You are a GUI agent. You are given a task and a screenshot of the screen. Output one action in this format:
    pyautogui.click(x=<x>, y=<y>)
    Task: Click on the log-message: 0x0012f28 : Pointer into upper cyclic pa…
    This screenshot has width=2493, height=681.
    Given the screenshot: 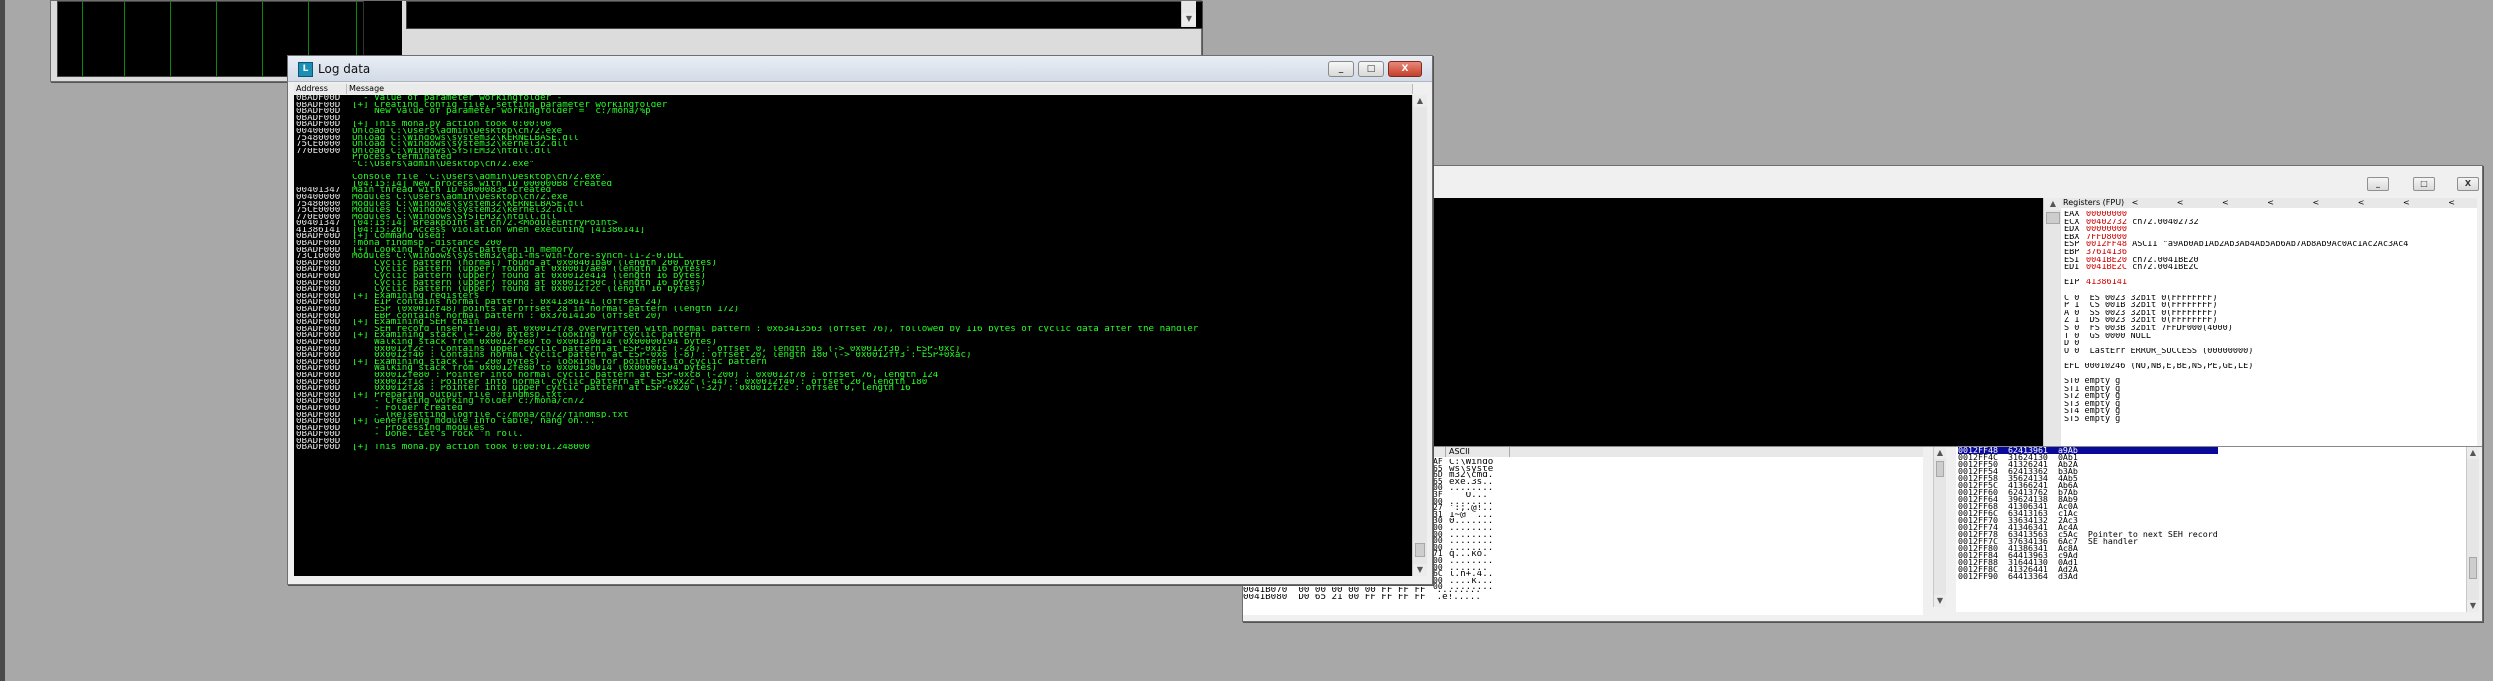 What is the action you would take?
    pyautogui.click(x=882, y=388)
    